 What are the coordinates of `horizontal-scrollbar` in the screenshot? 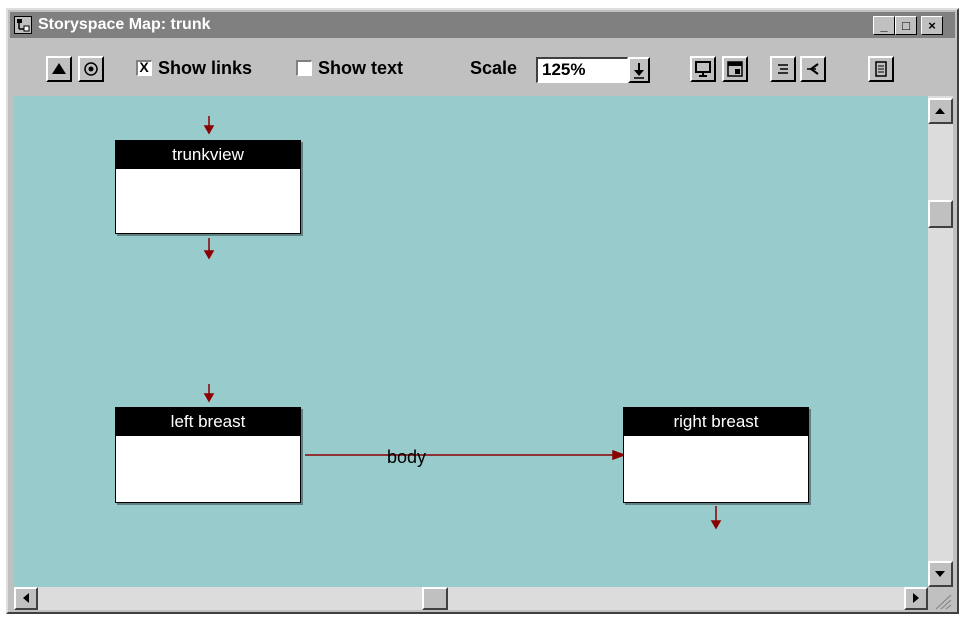 It's located at (471, 598).